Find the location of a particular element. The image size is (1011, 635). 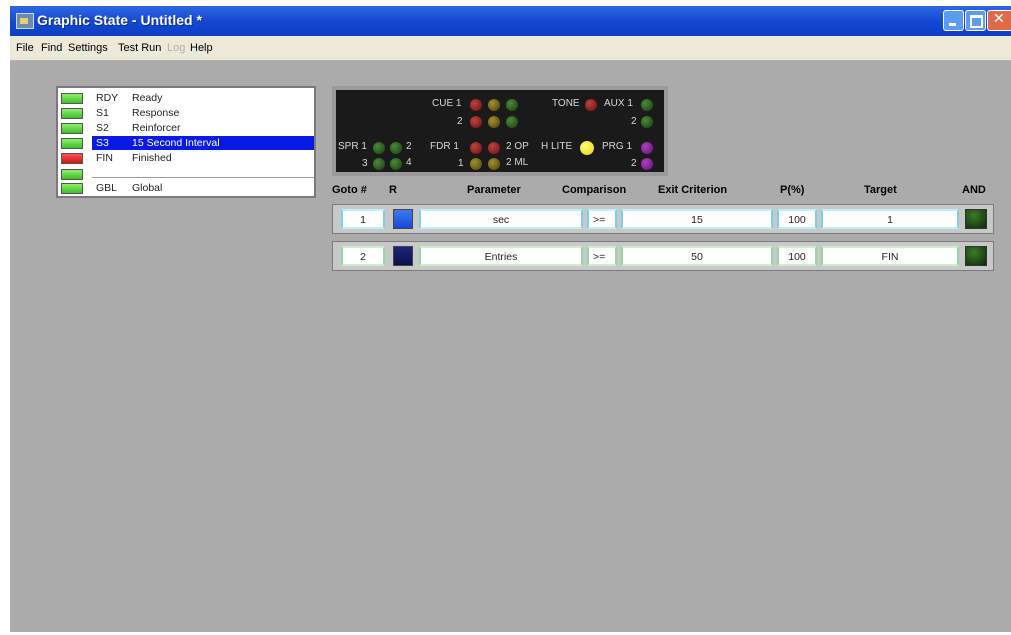

close-button is located at coordinates (999, 20).